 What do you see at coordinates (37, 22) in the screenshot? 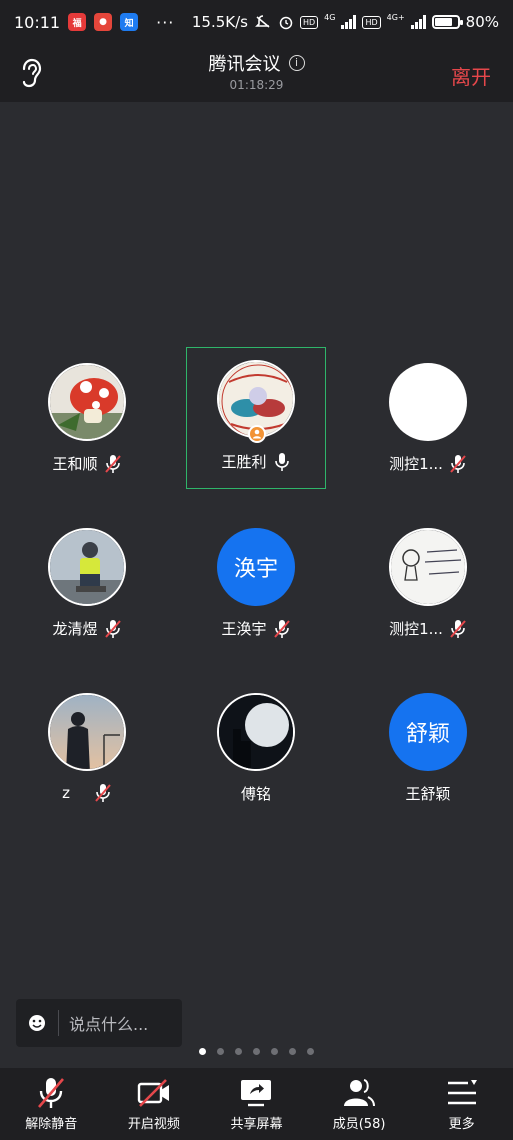
I see `status-time: 10:11` at bounding box center [37, 22].